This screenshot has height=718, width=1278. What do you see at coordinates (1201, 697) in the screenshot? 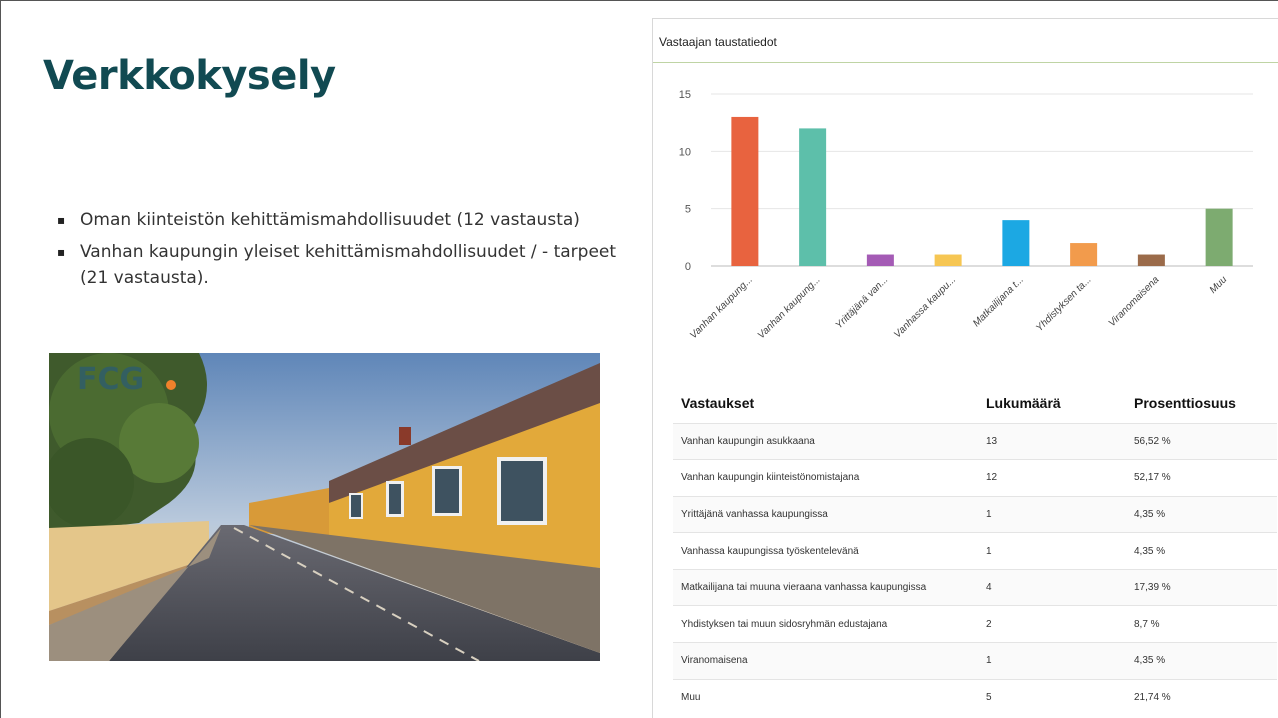
I see `percent-cell: 21,74 %` at bounding box center [1201, 697].